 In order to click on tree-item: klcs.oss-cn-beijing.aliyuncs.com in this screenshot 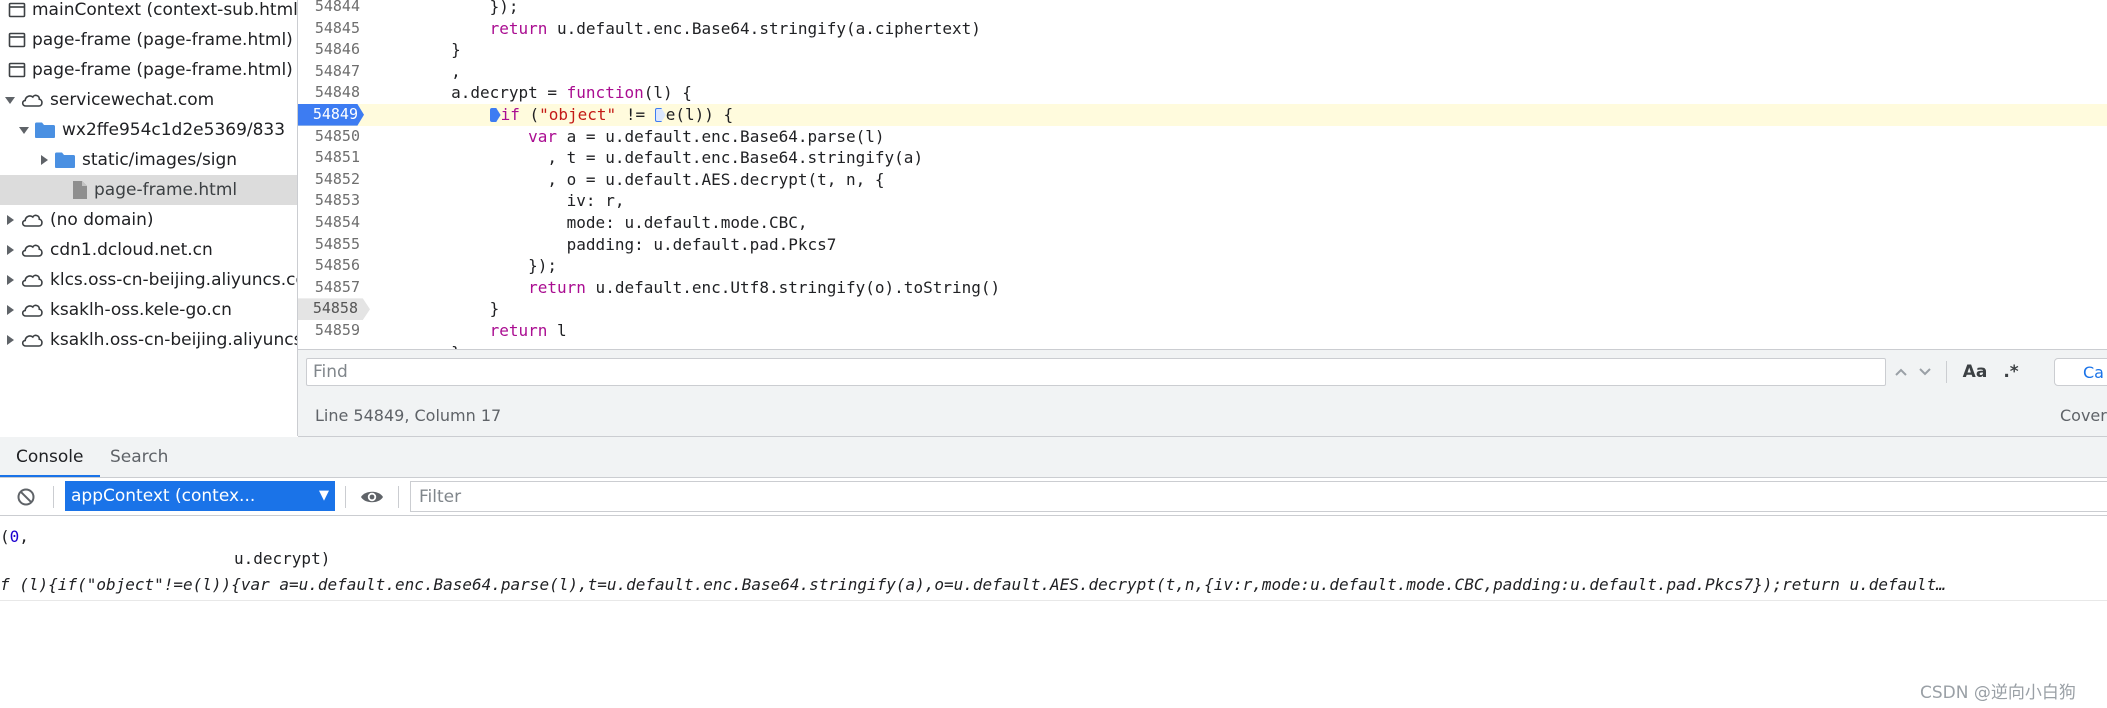, I will do `click(148, 280)`.